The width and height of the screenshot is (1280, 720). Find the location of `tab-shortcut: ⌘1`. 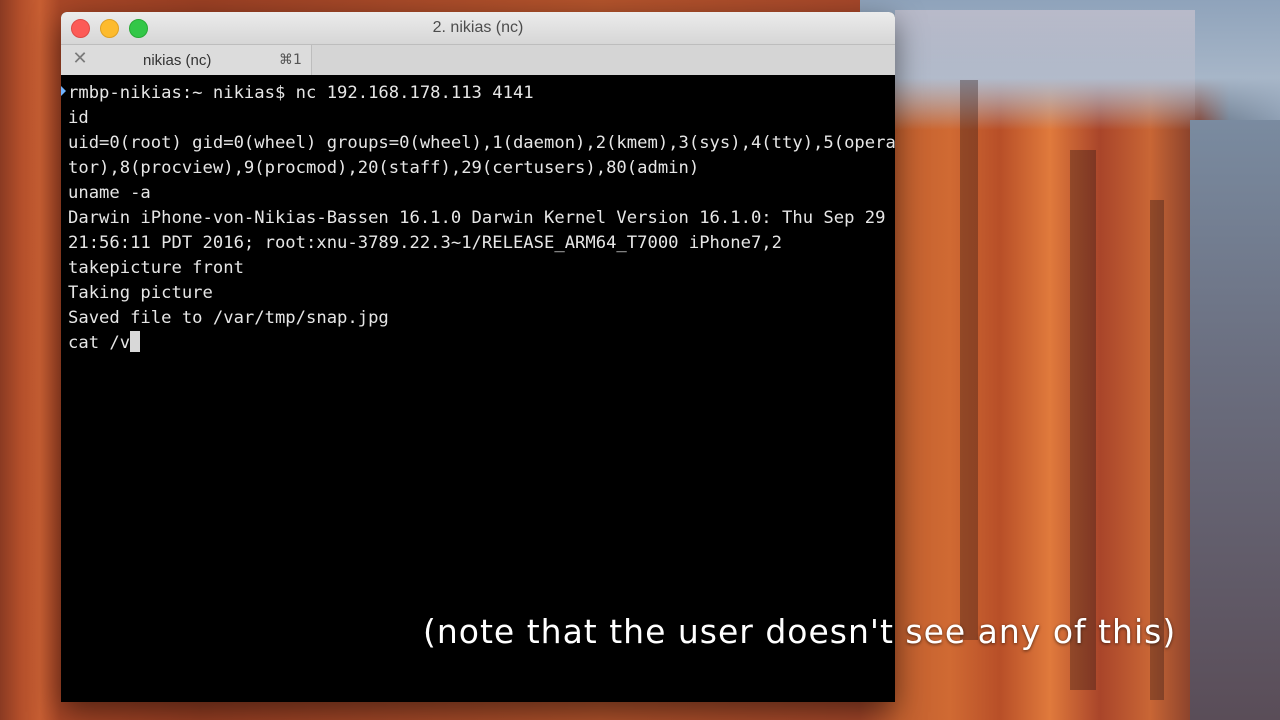

tab-shortcut: ⌘1 is located at coordinates (290, 60).